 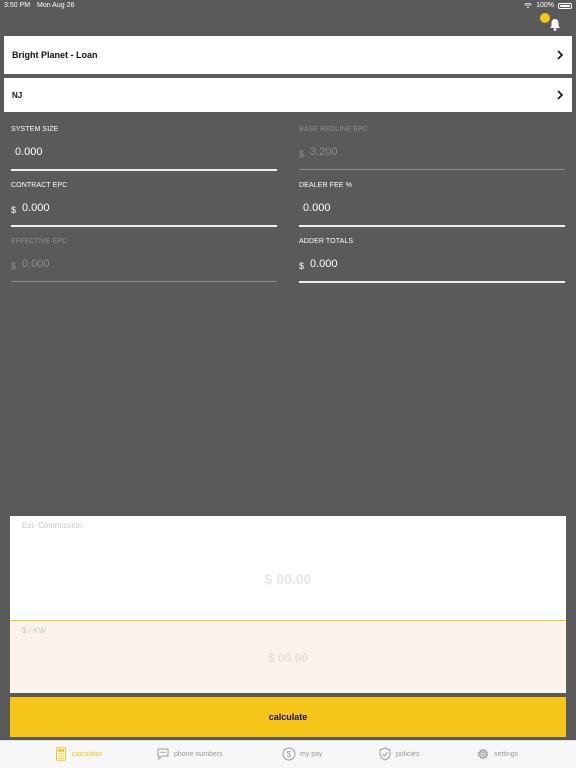 What do you see at coordinates (36, 264) in the screenshot?
I see `effective-epc-value: 0.000` at bounding box center [36, 264].